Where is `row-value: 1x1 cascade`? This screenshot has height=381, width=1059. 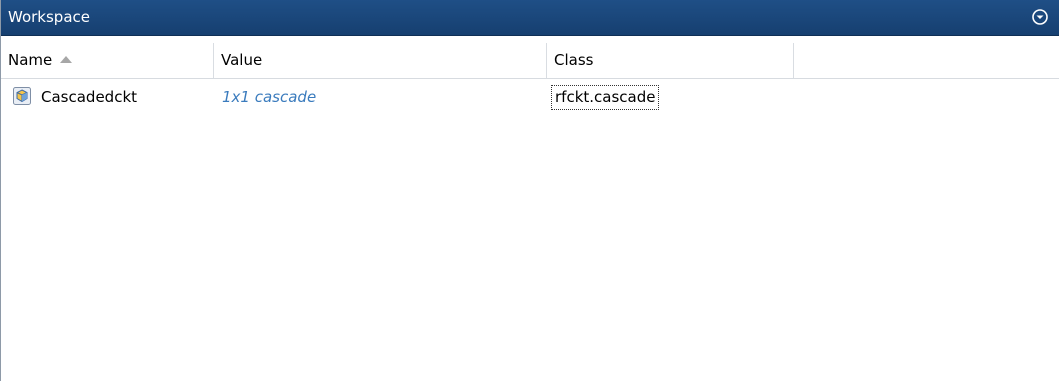
row-value: 1x1 cascade is located at coordinates (269, 97).